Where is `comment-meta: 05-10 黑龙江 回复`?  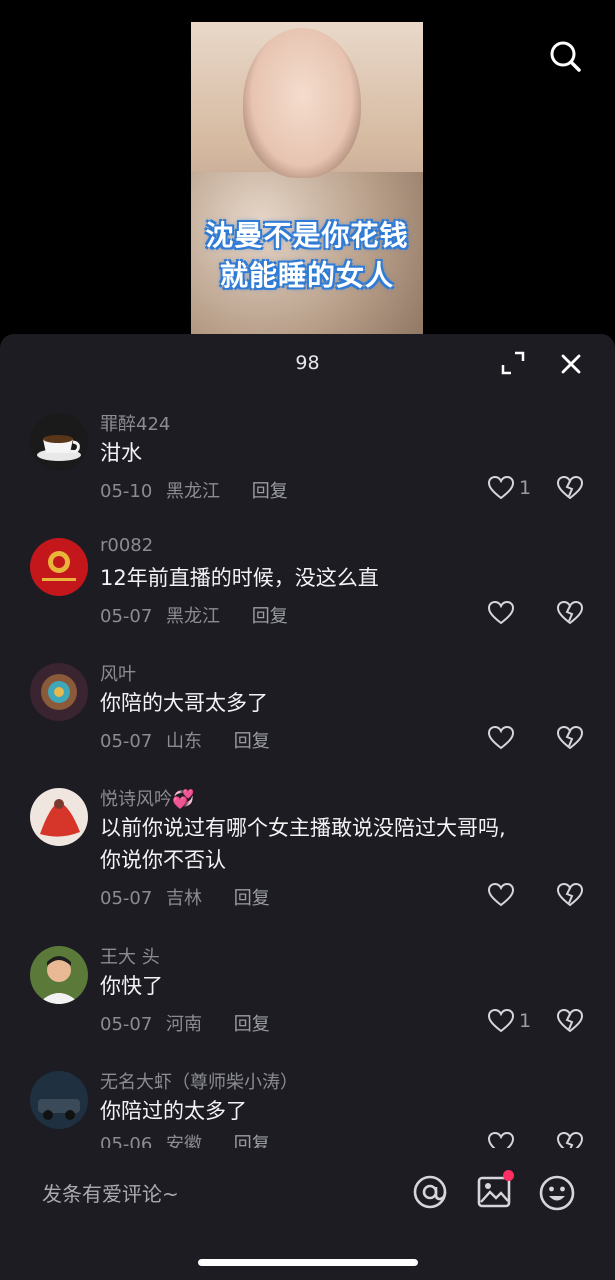
comment-meta: 05-10 黑龙江 回复 is located at coordinates (194, 490).